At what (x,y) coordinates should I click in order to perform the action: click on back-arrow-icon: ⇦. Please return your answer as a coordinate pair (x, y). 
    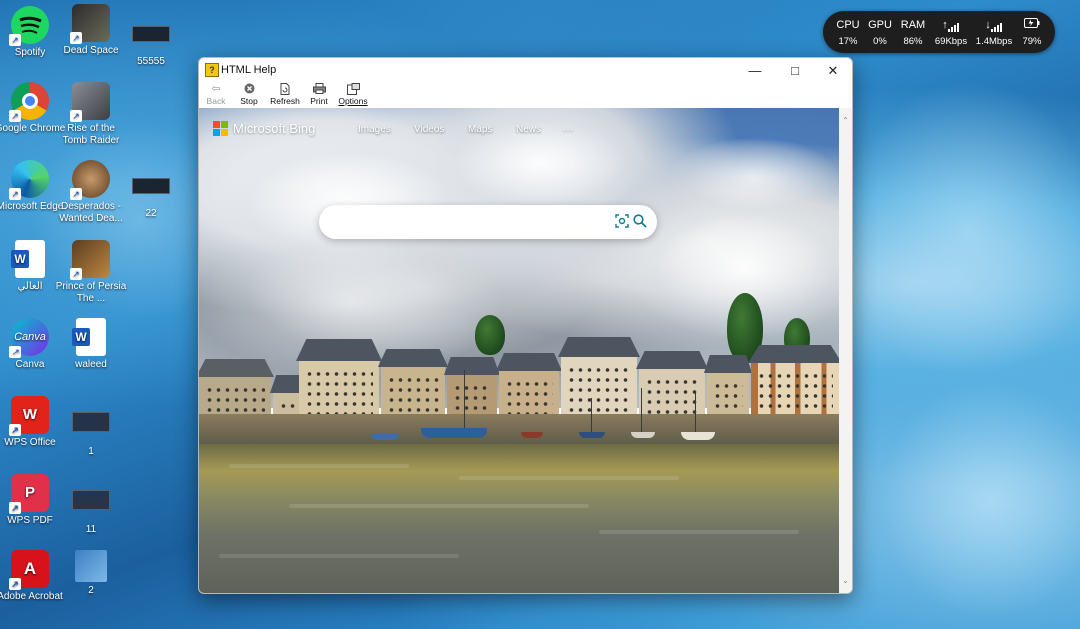
    Looking at the image, I should click on (216, 89).